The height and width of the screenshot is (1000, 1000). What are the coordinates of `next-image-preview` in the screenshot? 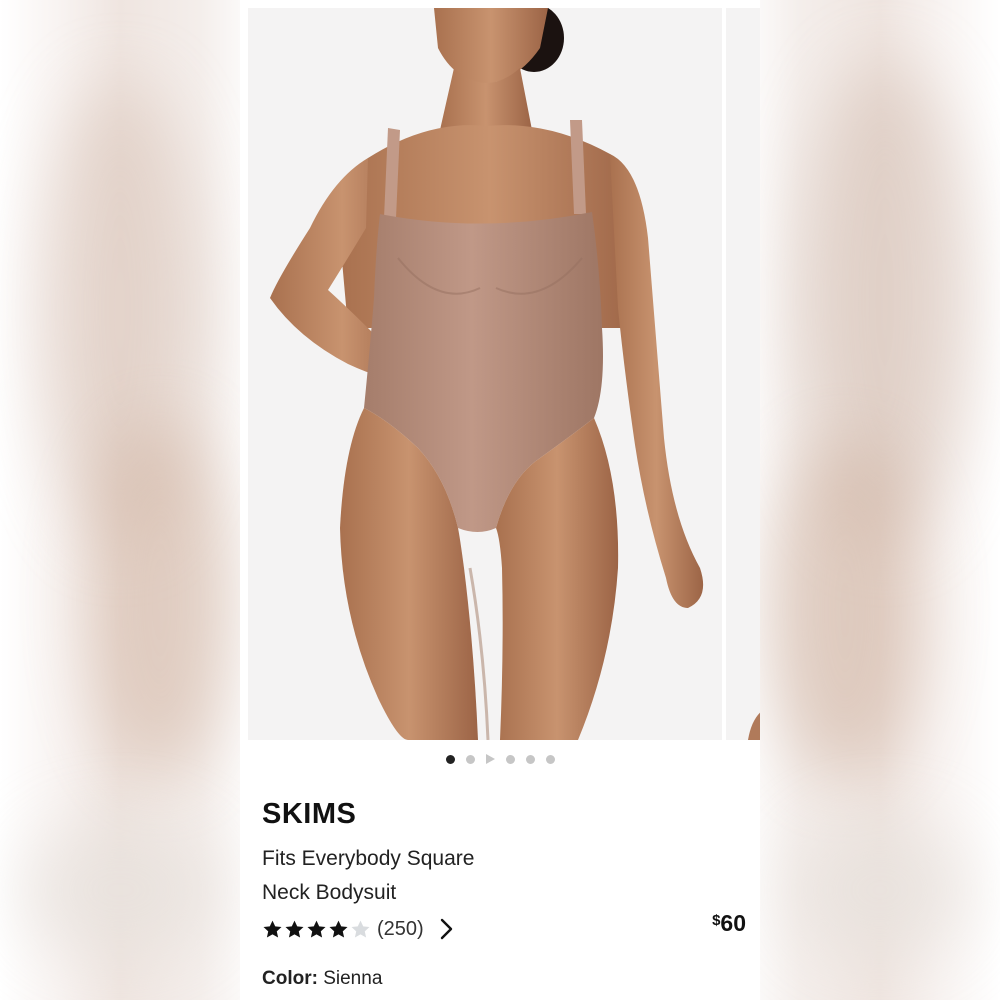 It's located at (743, 374).